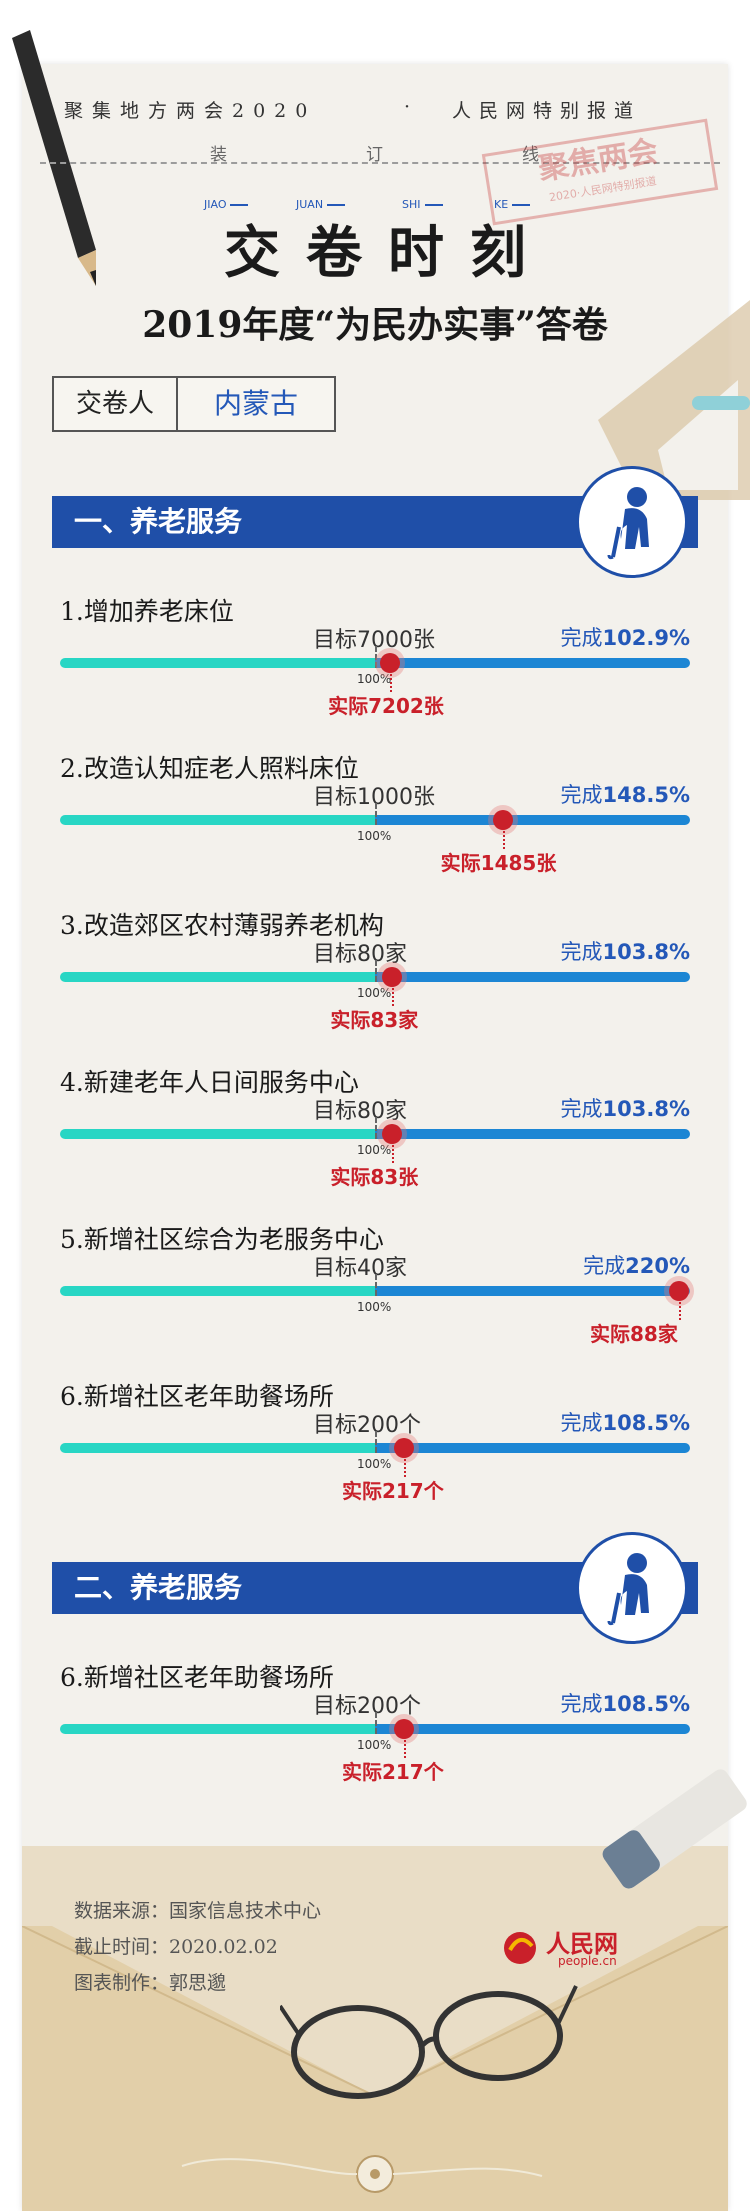  I want to click on actual-value: 实际1485张, so click(498, 863).